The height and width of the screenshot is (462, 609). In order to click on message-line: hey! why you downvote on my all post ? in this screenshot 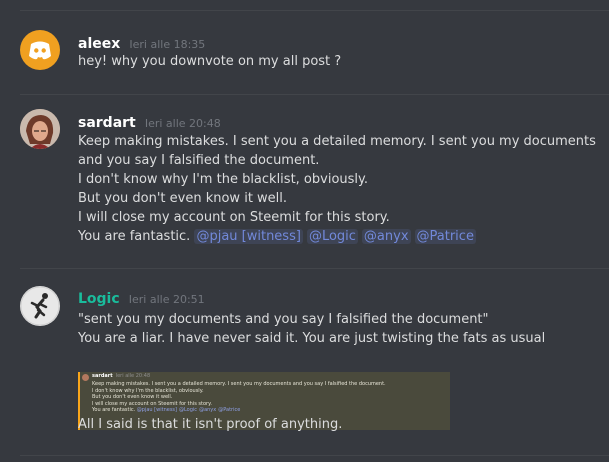, I will do `click(210, 61)`.